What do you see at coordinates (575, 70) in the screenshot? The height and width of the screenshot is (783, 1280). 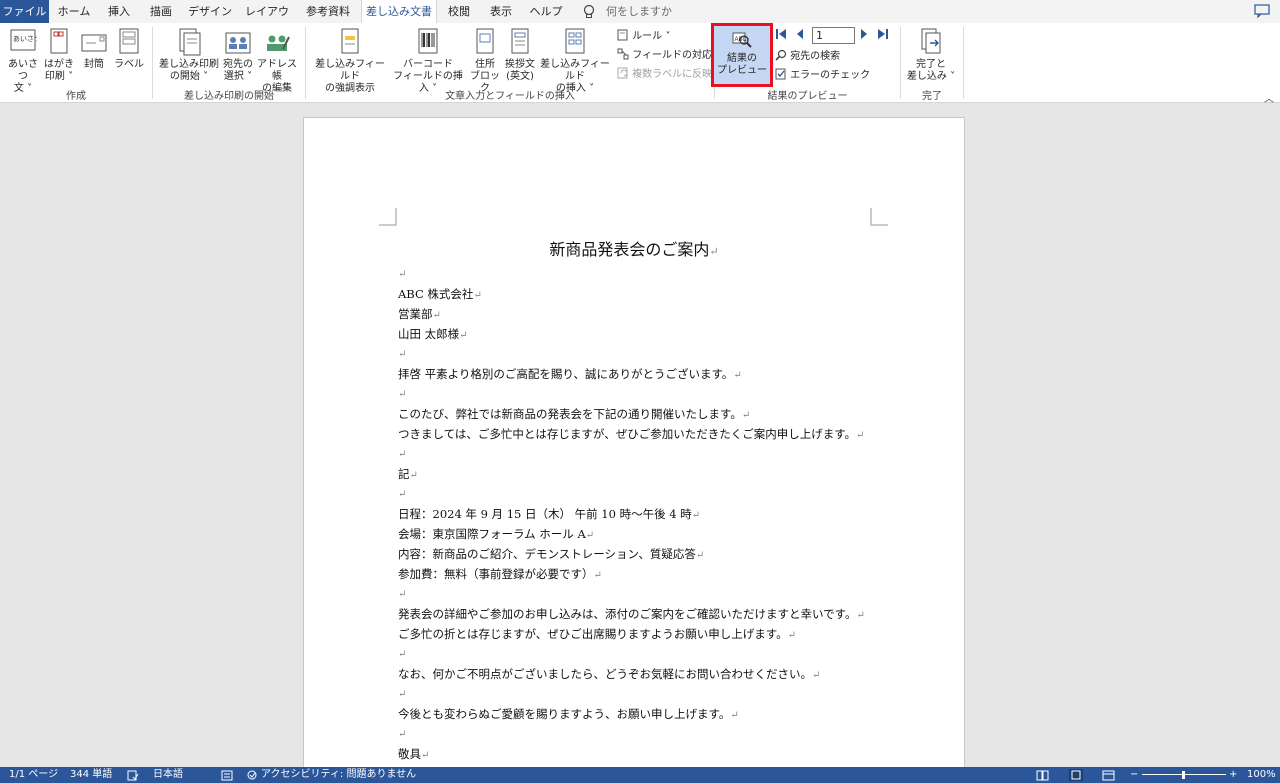 I see `insert-field-label-1: 差し込みフィールド` at bounding box center [575, 70].